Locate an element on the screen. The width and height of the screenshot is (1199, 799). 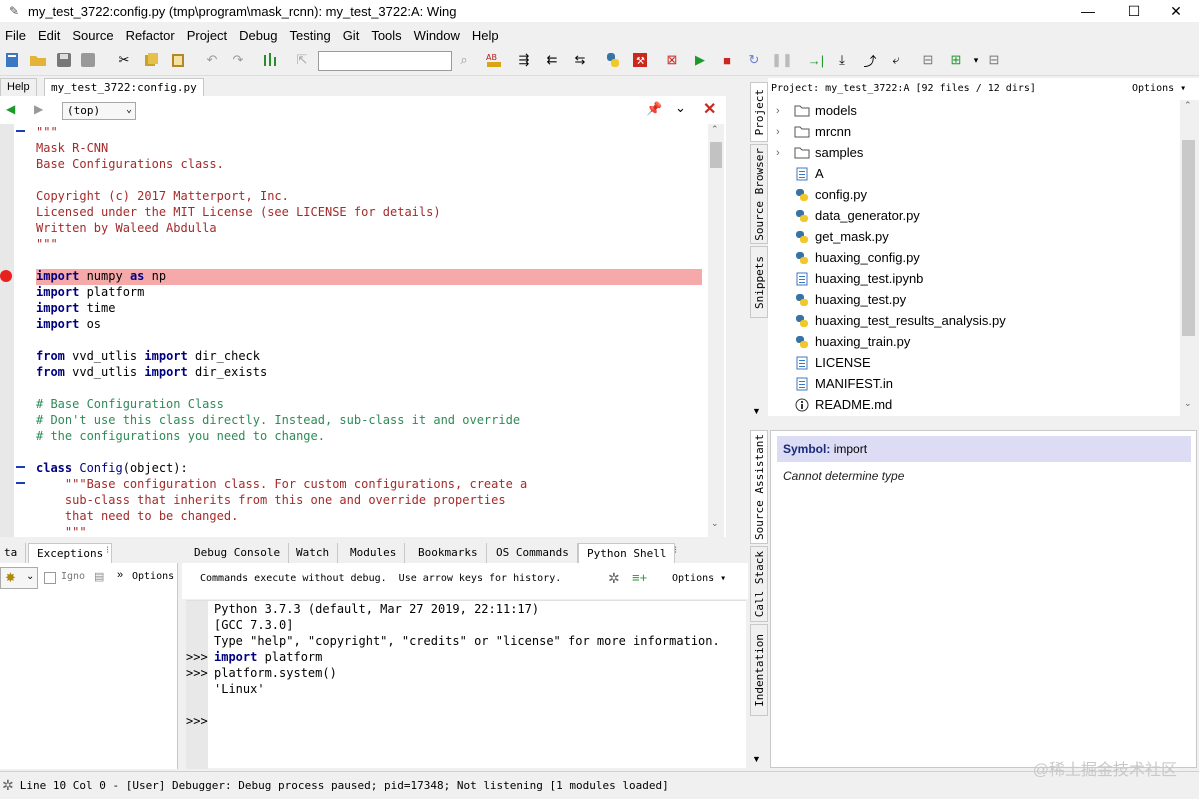
editor-scrollbar: ⌃ ⌄ is located at coordinates (716, 330).